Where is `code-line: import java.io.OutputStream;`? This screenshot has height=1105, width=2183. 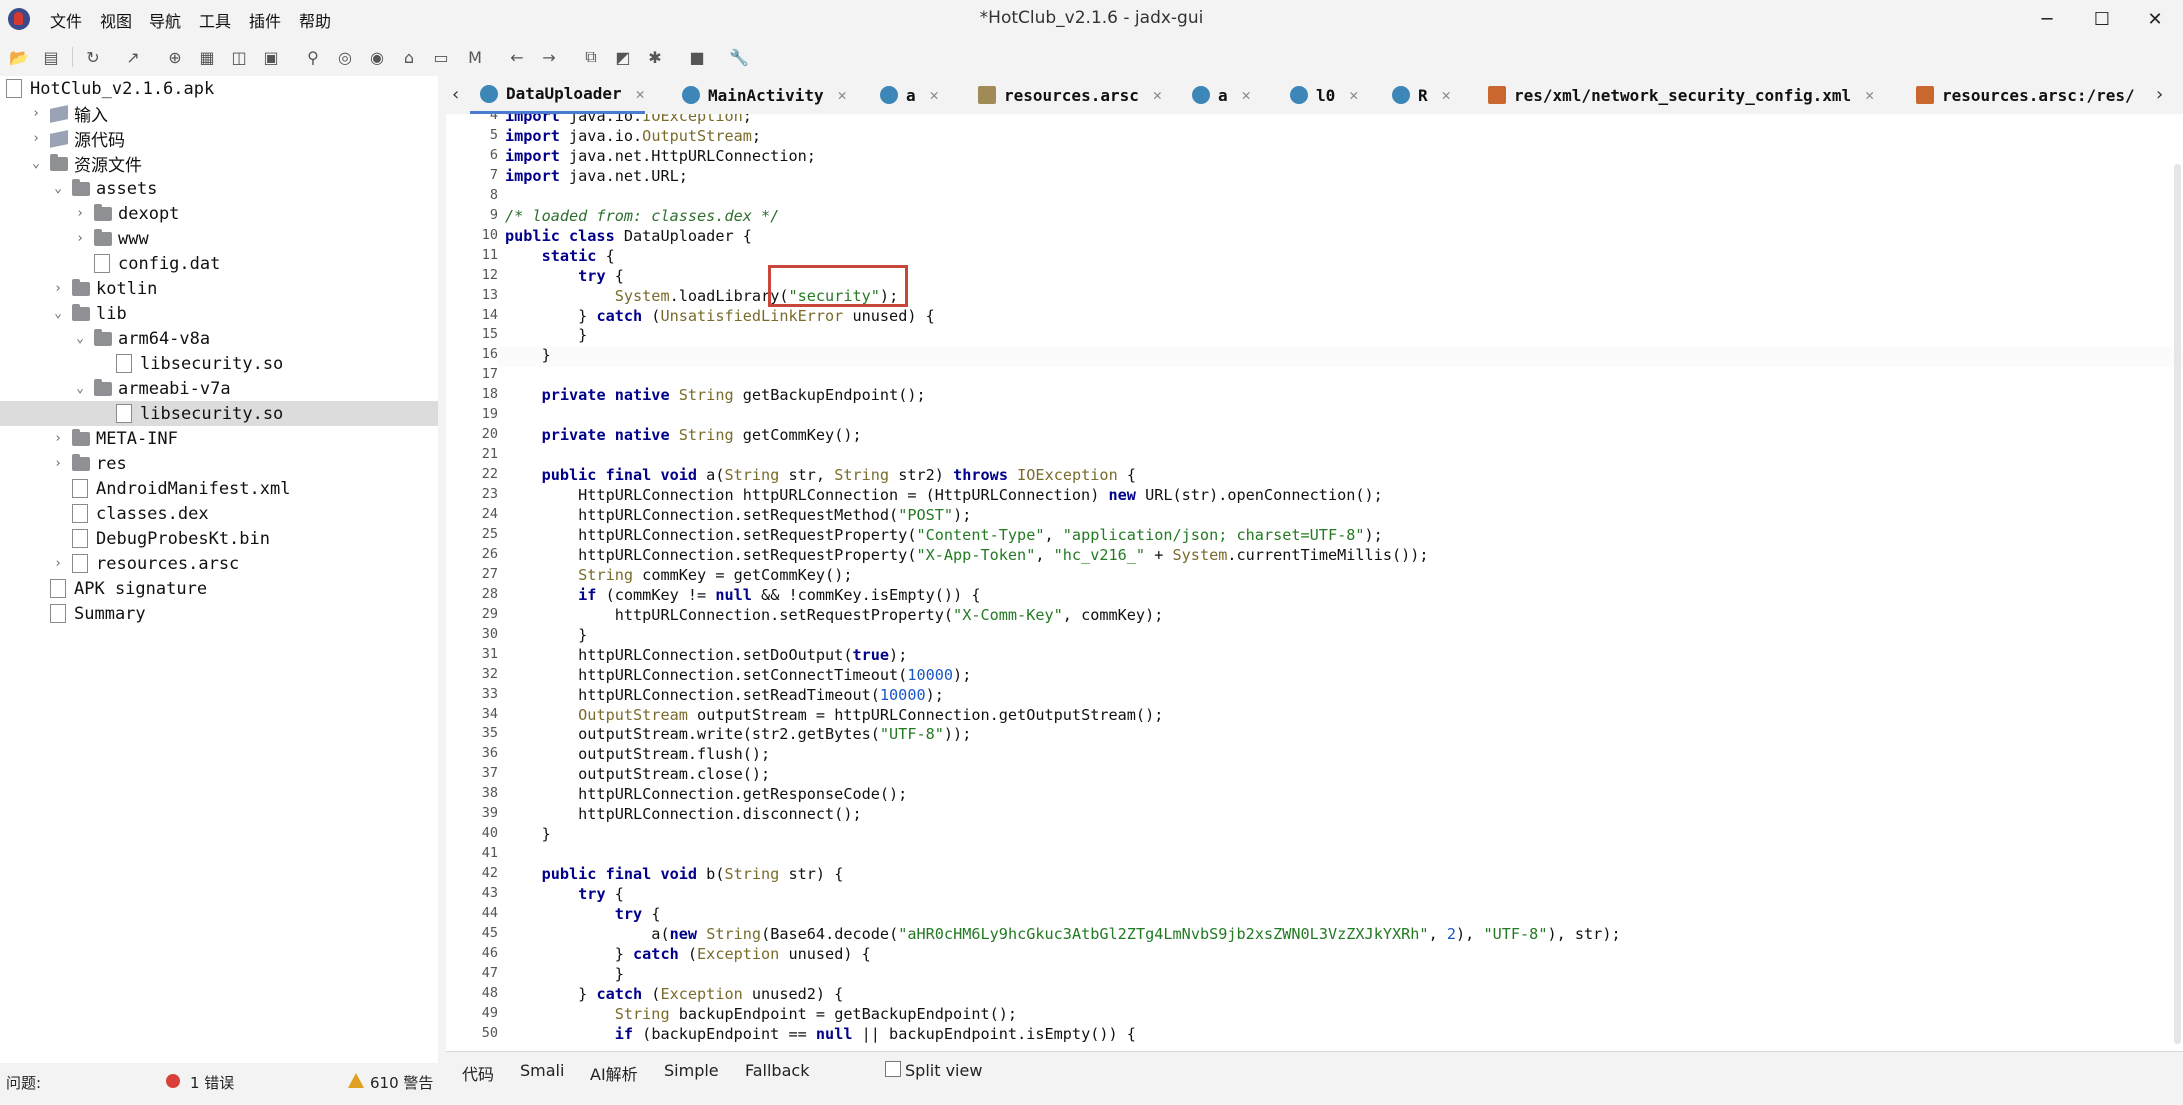 code-line: import java.io.OutputStream; is located at coordinates (633, 135).